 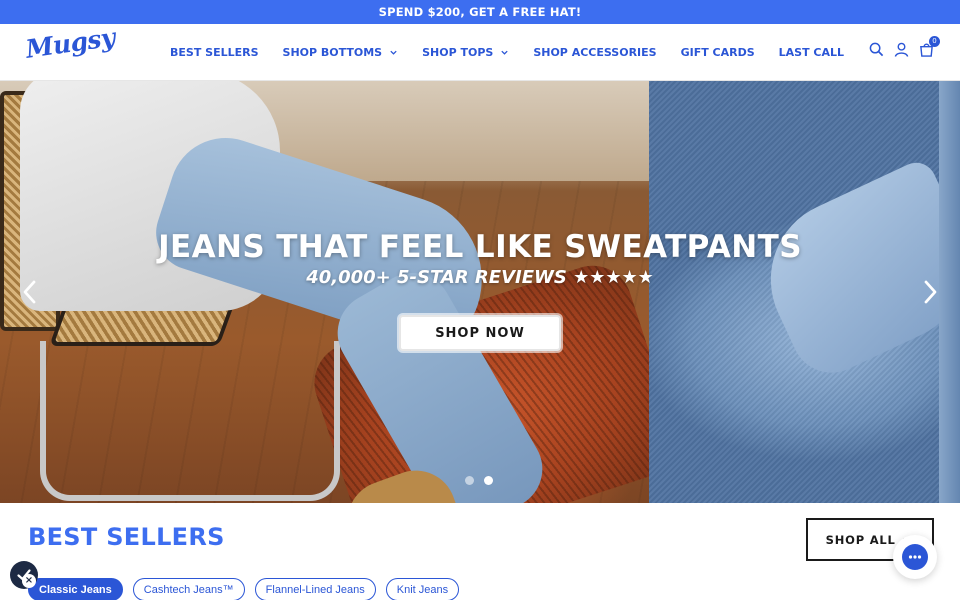 I want to click on nav-label: BEST SELLERS, so click(x=214, y=52).